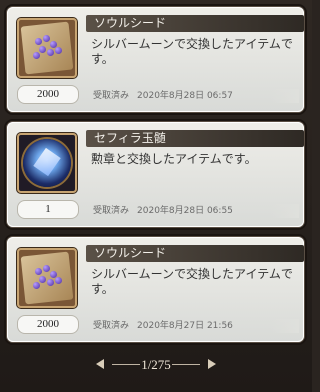 This screenshot has width=320, height=392. I want to click on item-title: セフィラ玉髄, so click(195, 138).